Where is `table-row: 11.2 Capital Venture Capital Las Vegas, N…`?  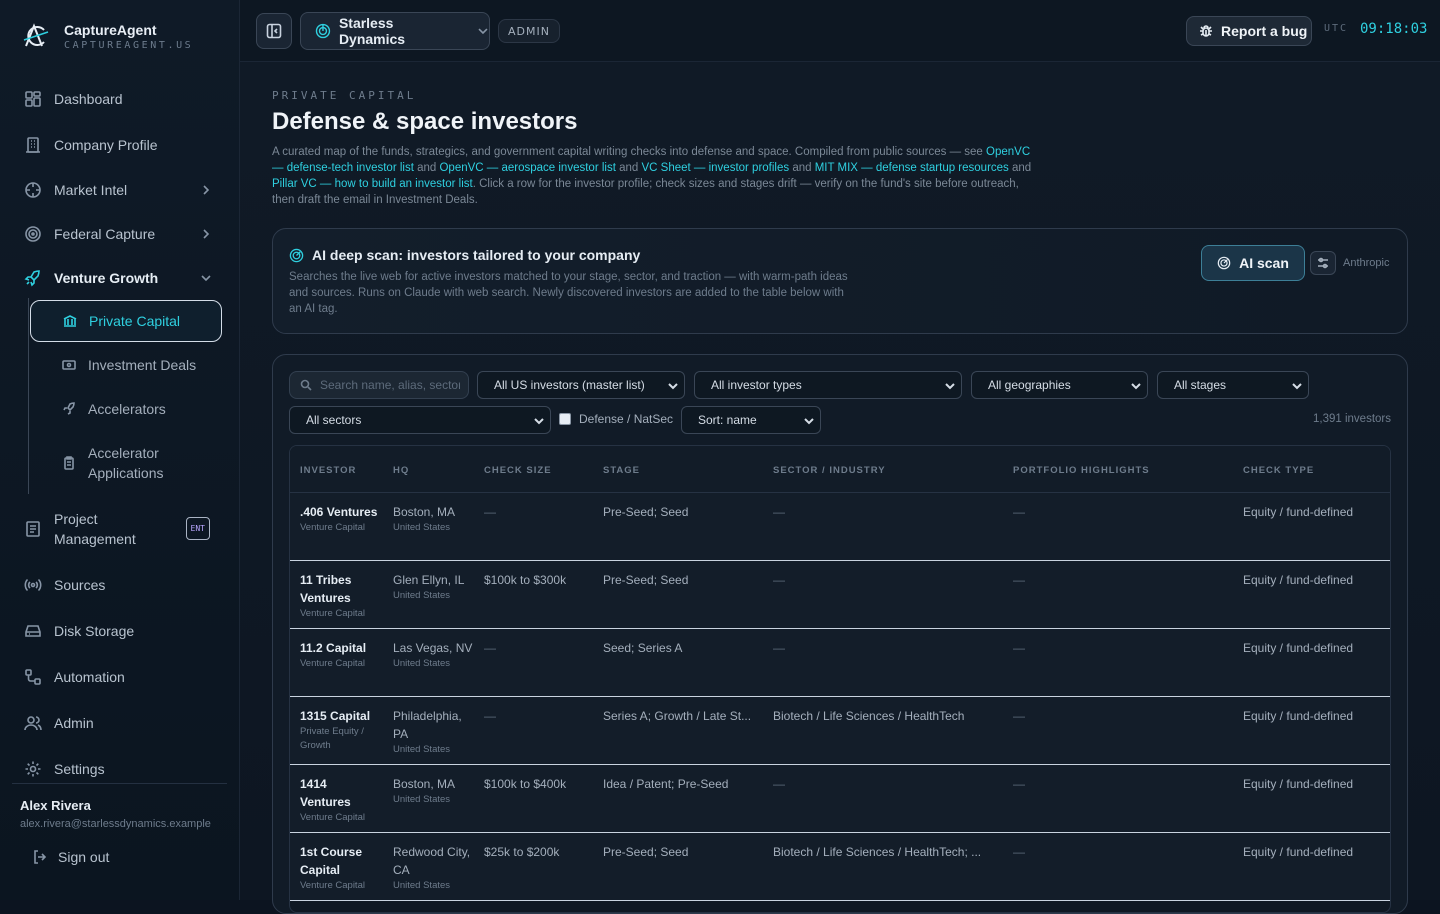
table-row: 11.2 Capital Venture Capital Las Vegas, N… is located at coordinates (840, 663).